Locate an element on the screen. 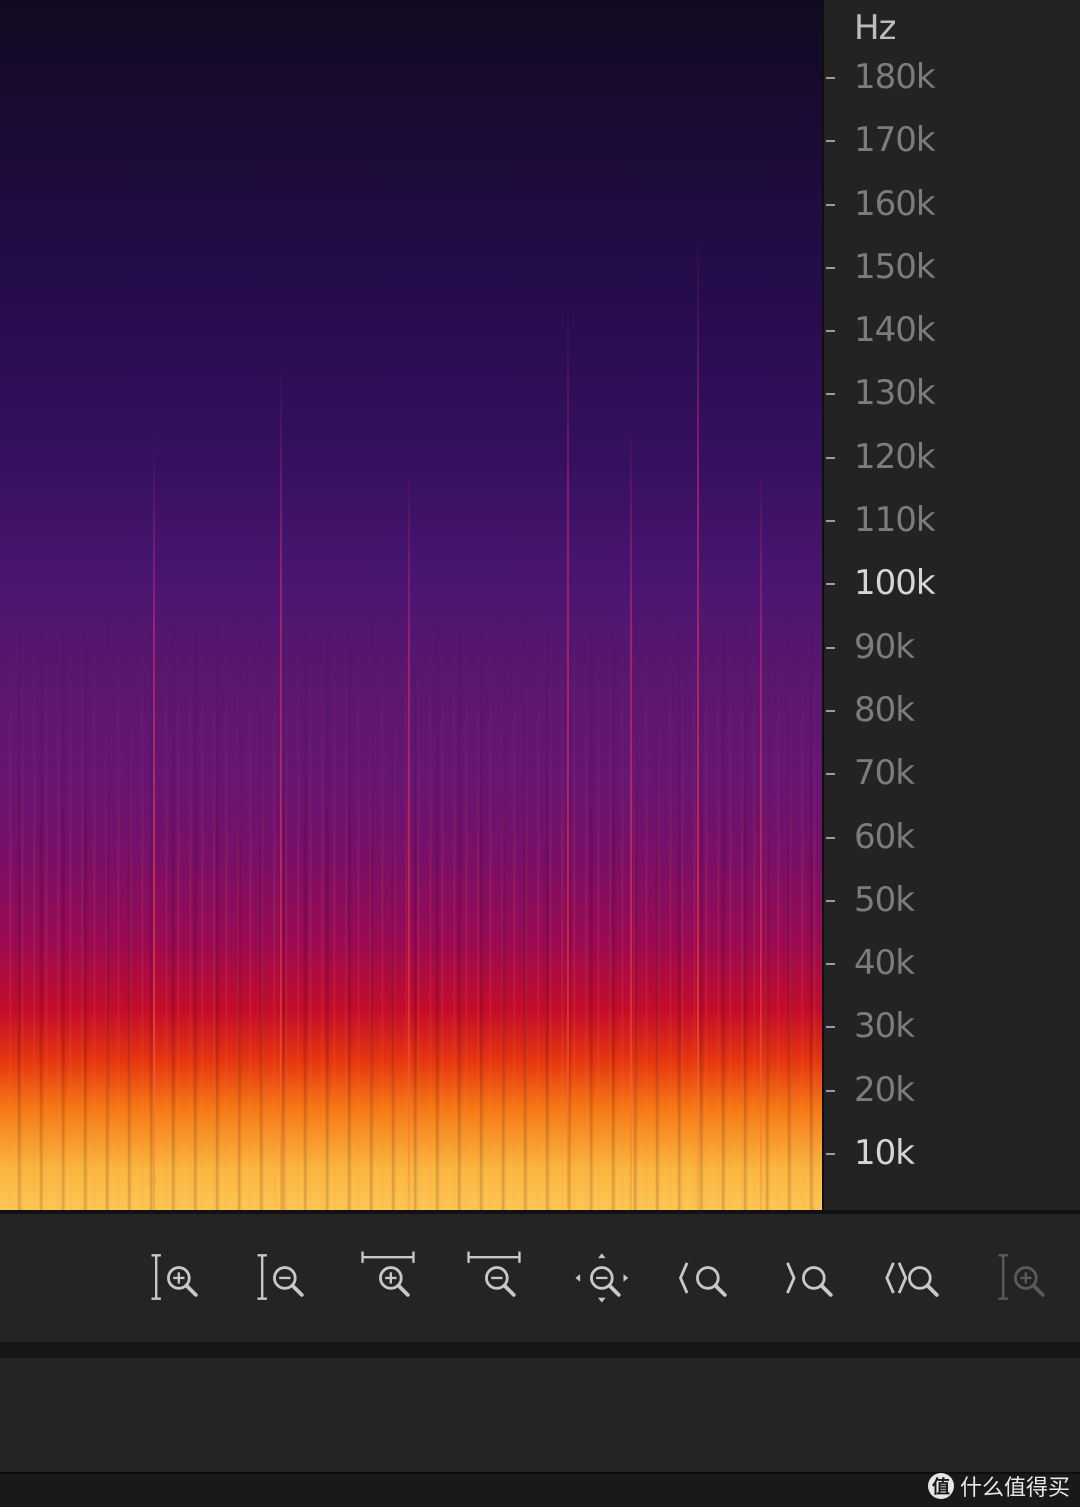  lower-panel is located at coordinates (540, 1415).